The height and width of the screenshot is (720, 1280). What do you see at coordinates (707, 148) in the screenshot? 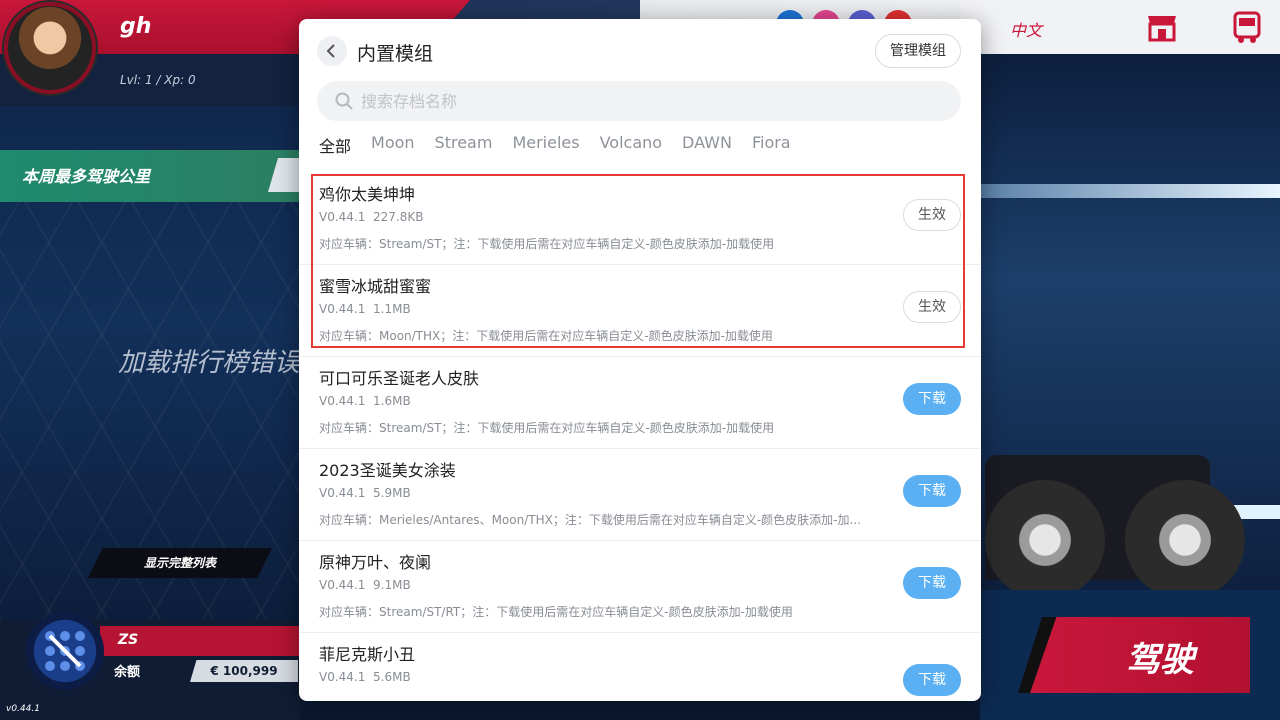
I see `tab-dawn: DAWN` at bounding box center [707, 148].